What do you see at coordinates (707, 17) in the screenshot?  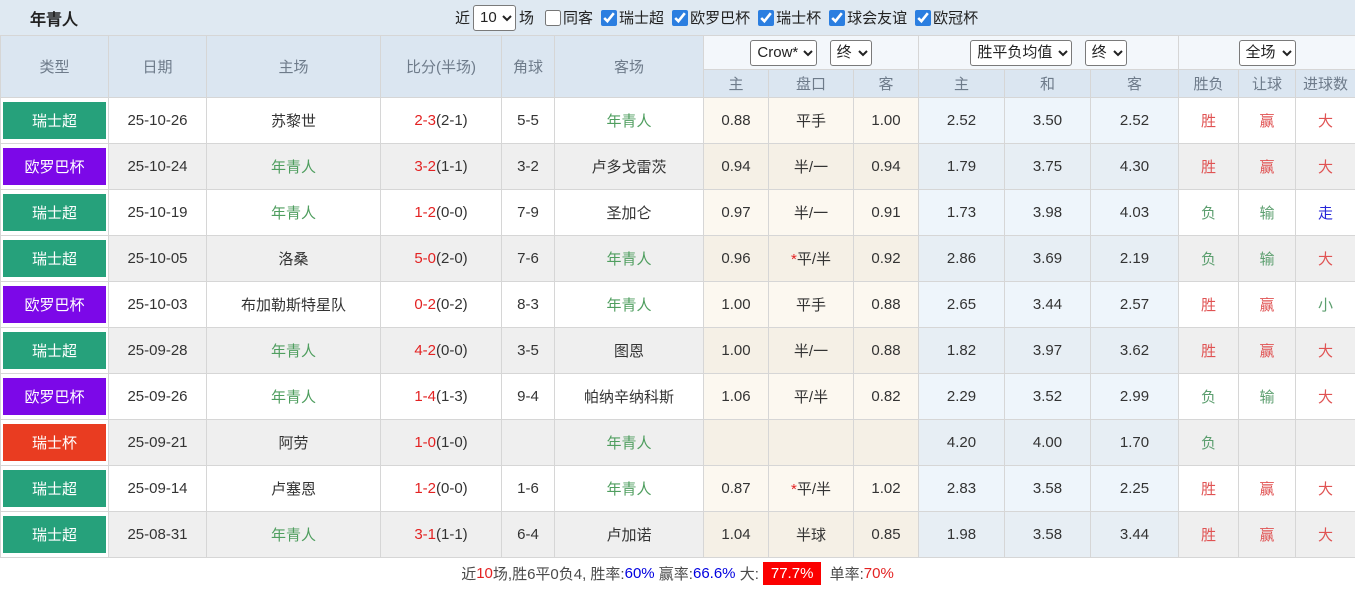 I see `filter-欧罗巴杯: 欧罗巴杯` at bounding box center [707, 17].